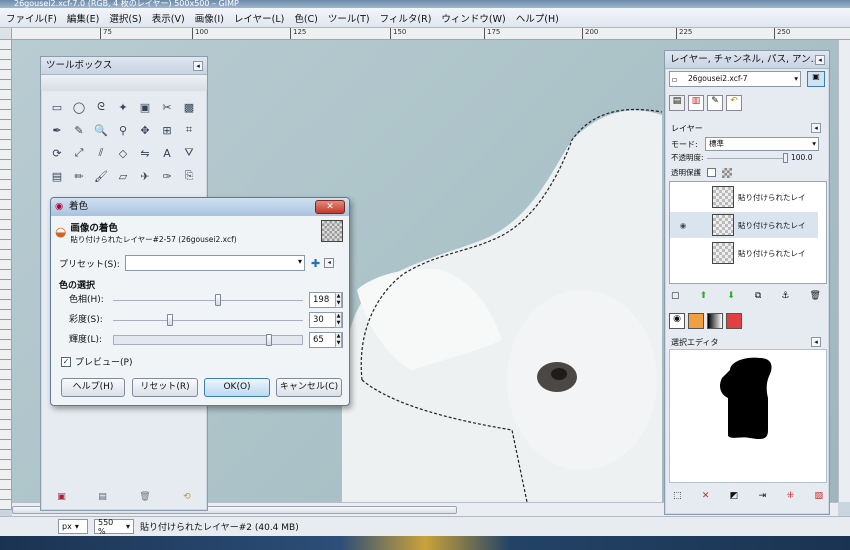  What do you see at coordinates (706, 496) in the screenshot?
I see `select-none-icon: ✕` at bounding box center [706, 496].